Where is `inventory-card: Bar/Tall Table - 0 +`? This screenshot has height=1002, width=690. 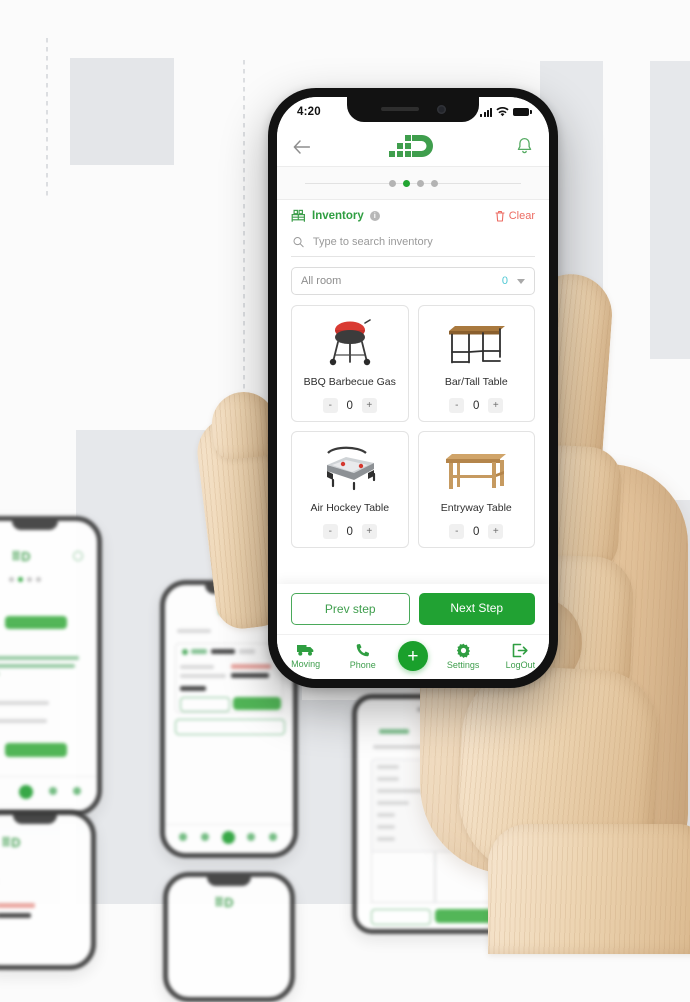 inventory-card: Bar/Tall Table - 0 + is located at coordinates (476, 363).